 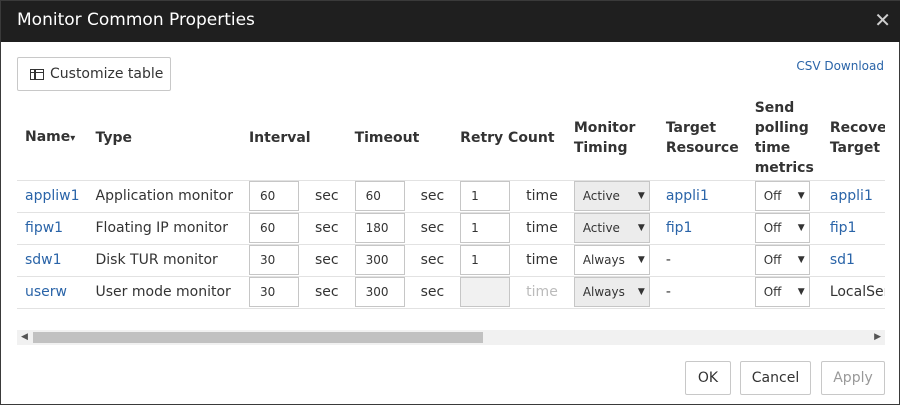 What do you see at coordinates (52, 196) in the screenshot?
I see `monitor-name-link: appliw1` at bounding box center [52, 196].